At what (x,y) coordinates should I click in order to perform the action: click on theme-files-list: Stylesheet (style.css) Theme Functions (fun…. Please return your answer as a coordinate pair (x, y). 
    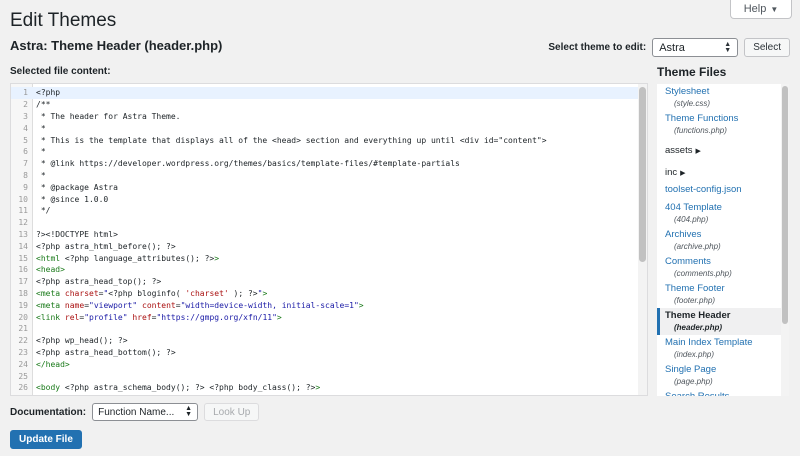
    Looking at the image, I should click on (723, 240).